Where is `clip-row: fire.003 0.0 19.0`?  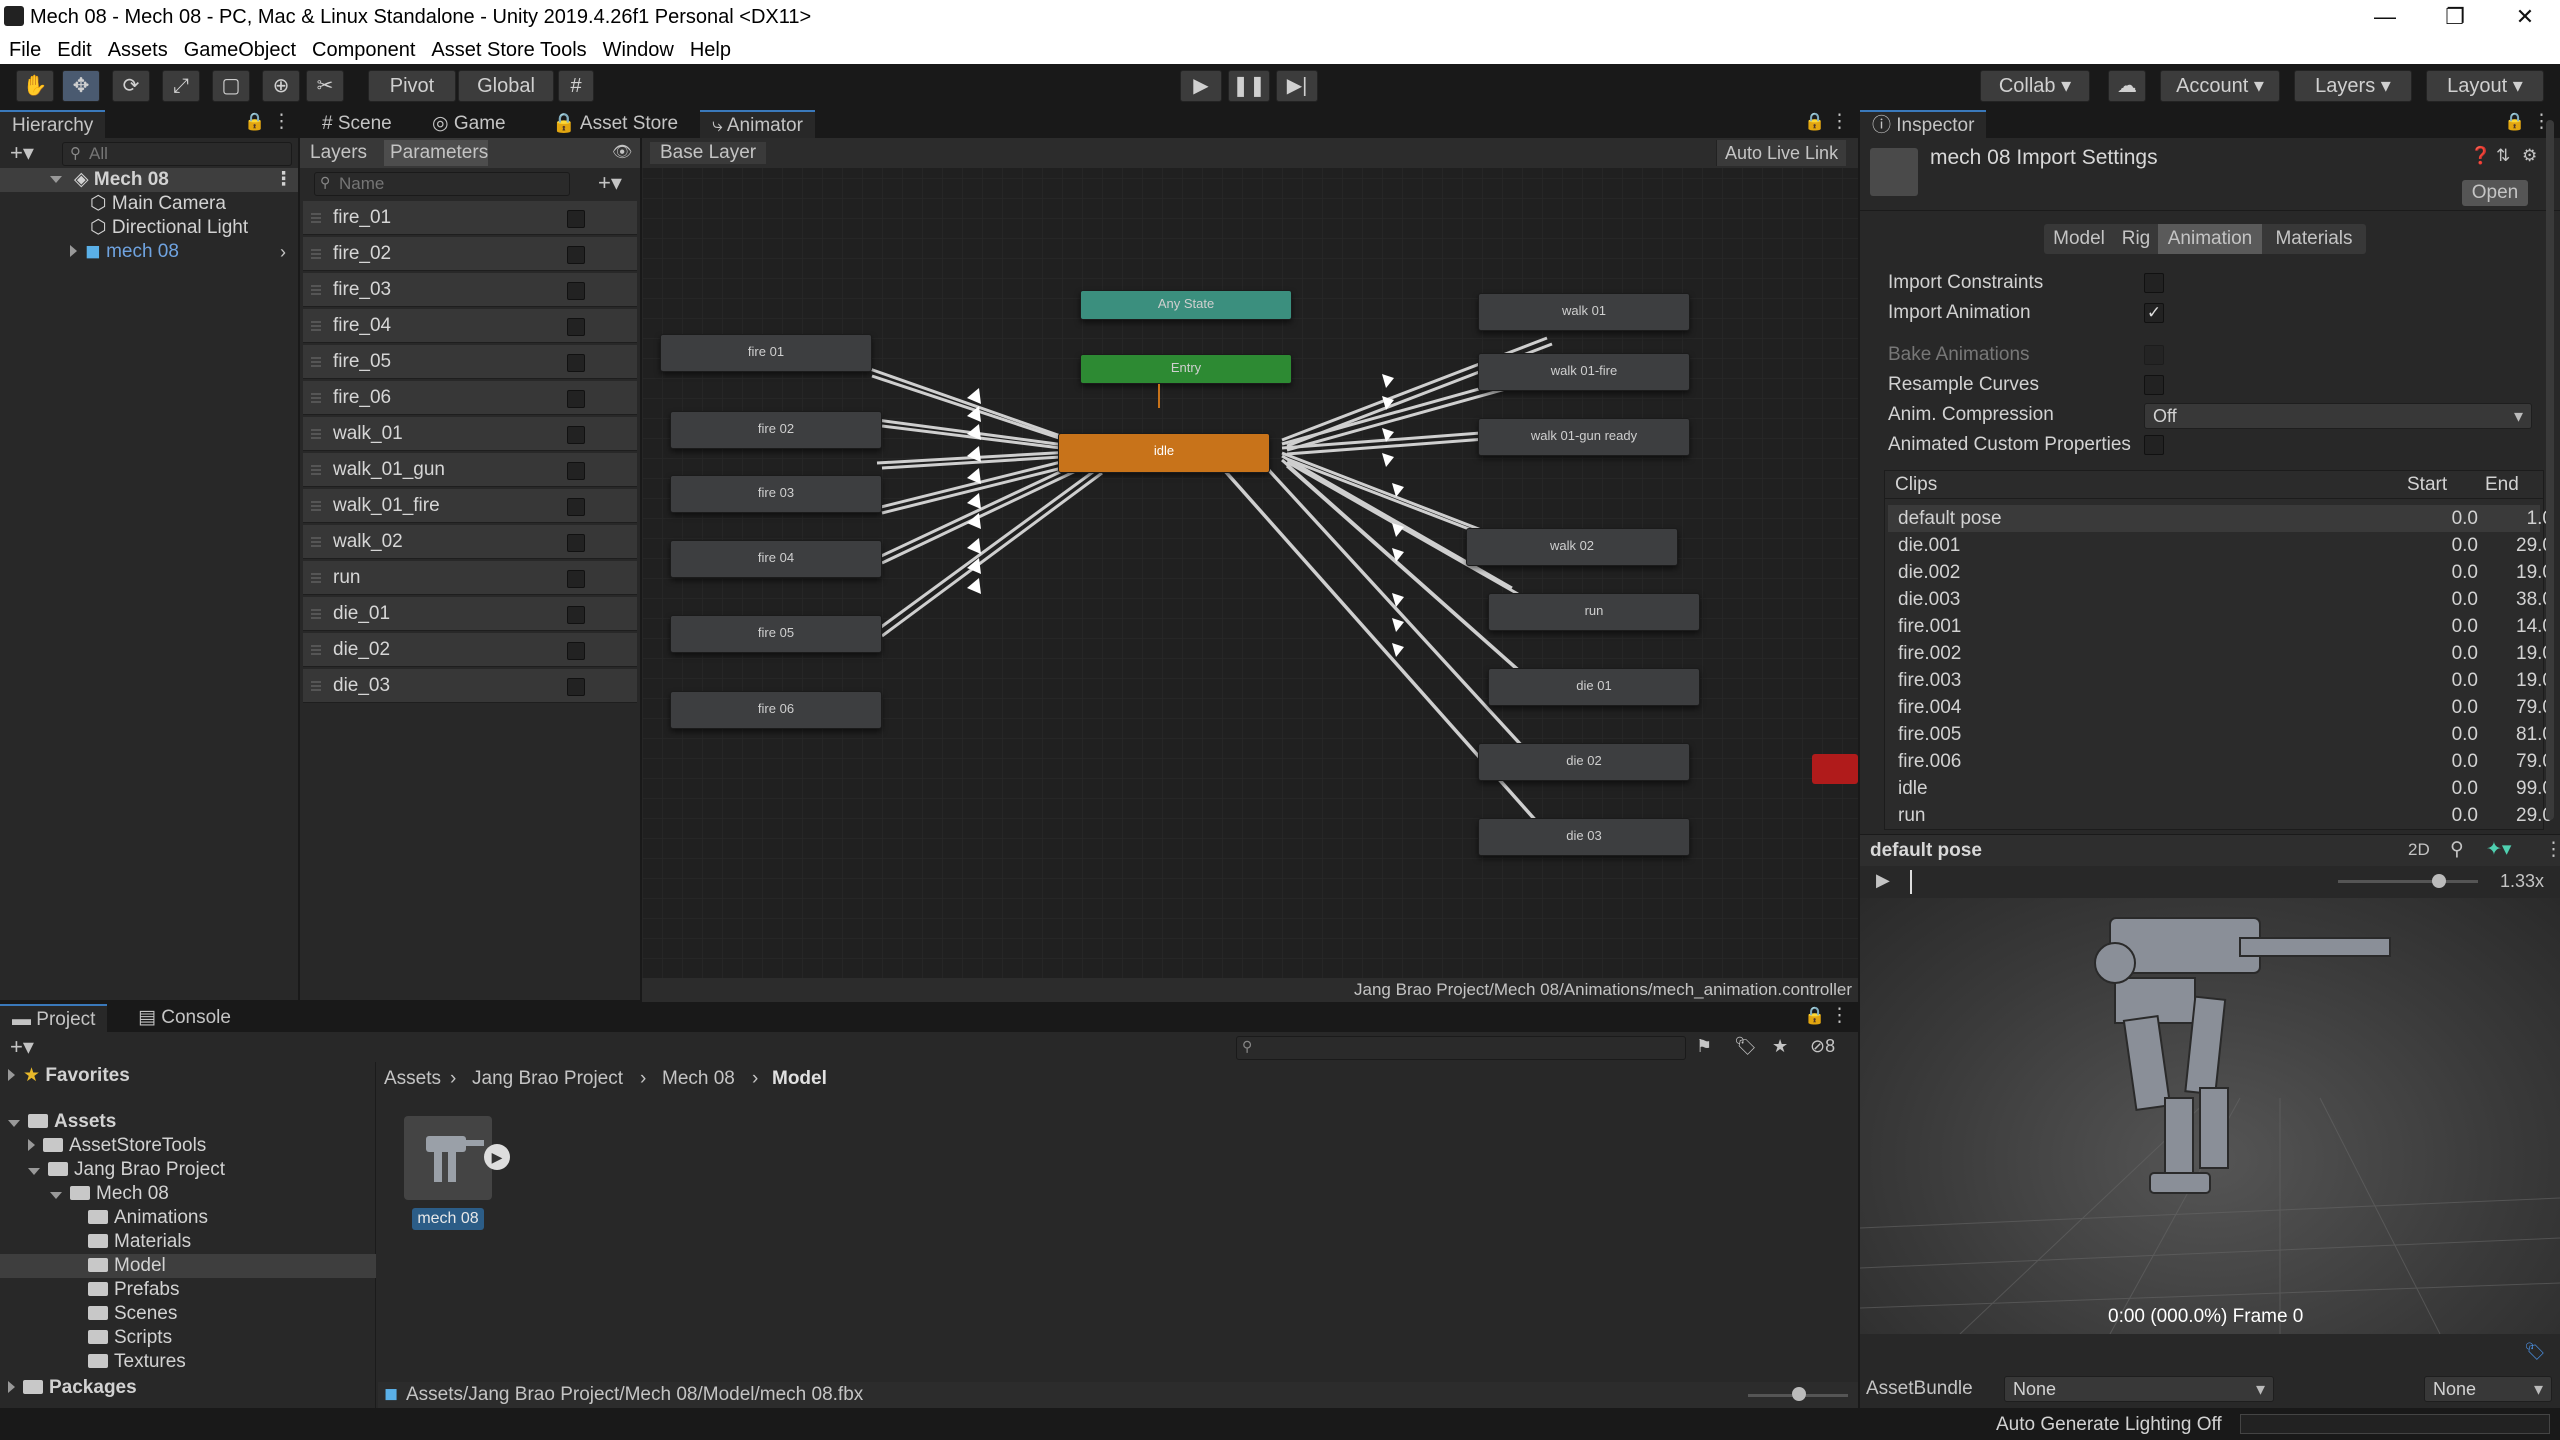
clip-row: fire.003 0.0 19.0 is located at coordinates (2220, 680).